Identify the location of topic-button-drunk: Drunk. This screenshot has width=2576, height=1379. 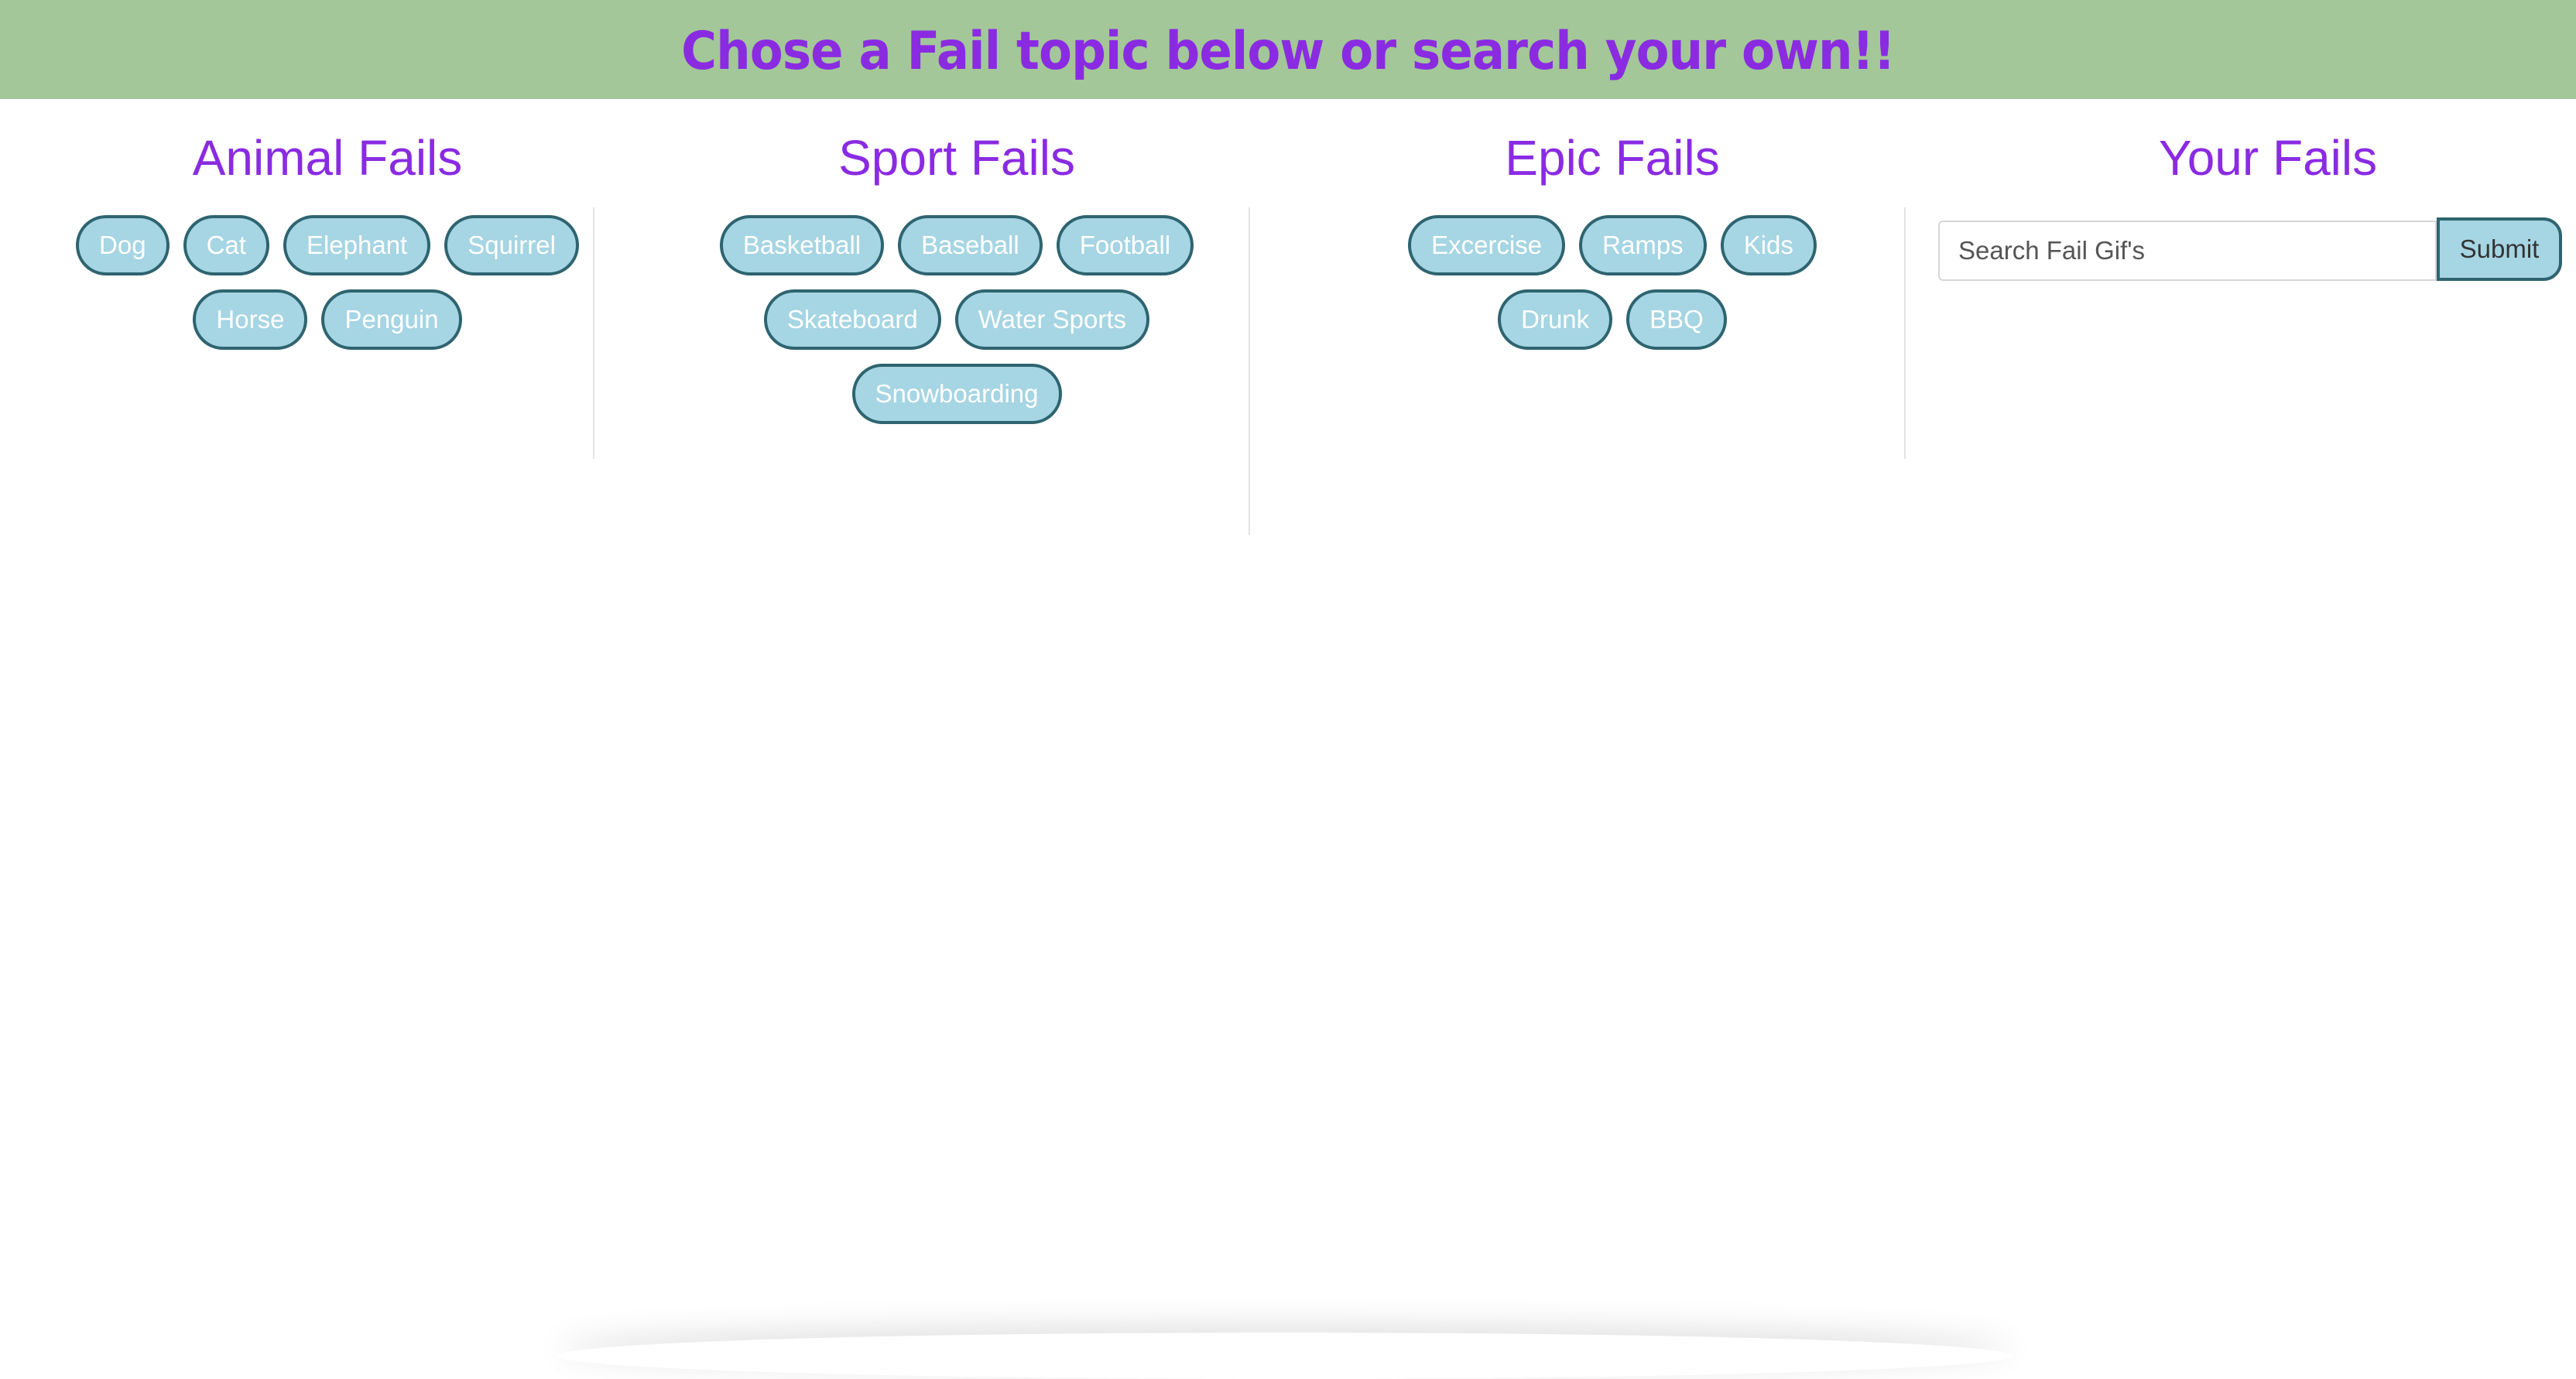
(1555, 319).